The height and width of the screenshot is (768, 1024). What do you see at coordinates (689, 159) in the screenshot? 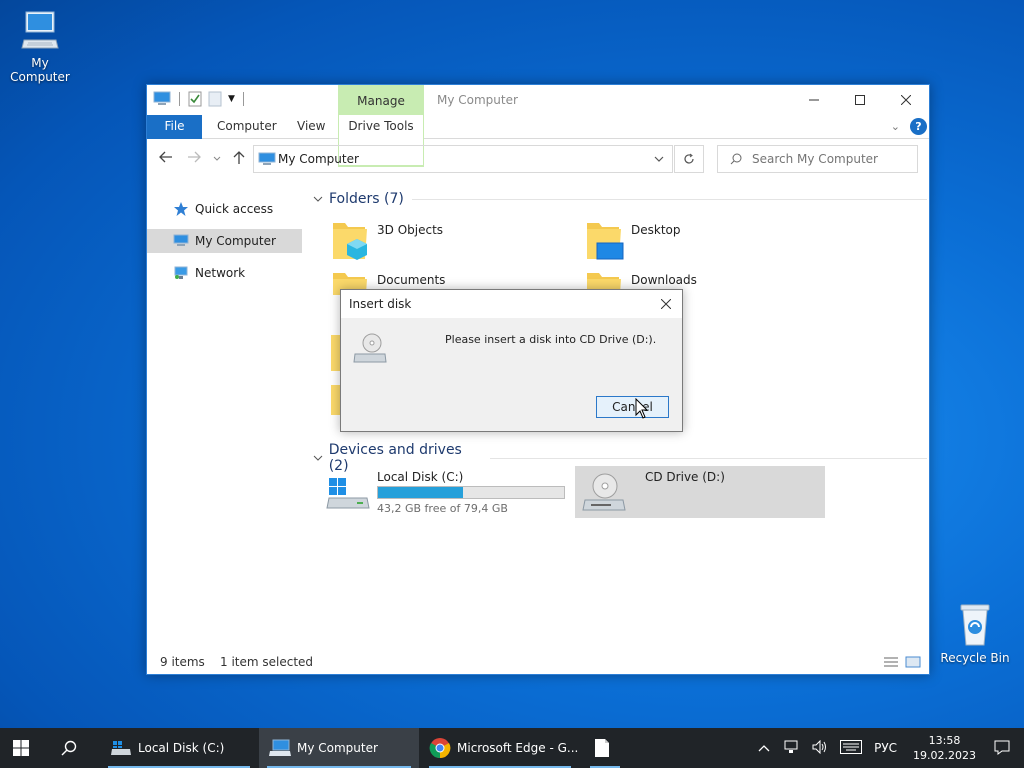
I see `refresh-button` at bounding box center [689, 159].